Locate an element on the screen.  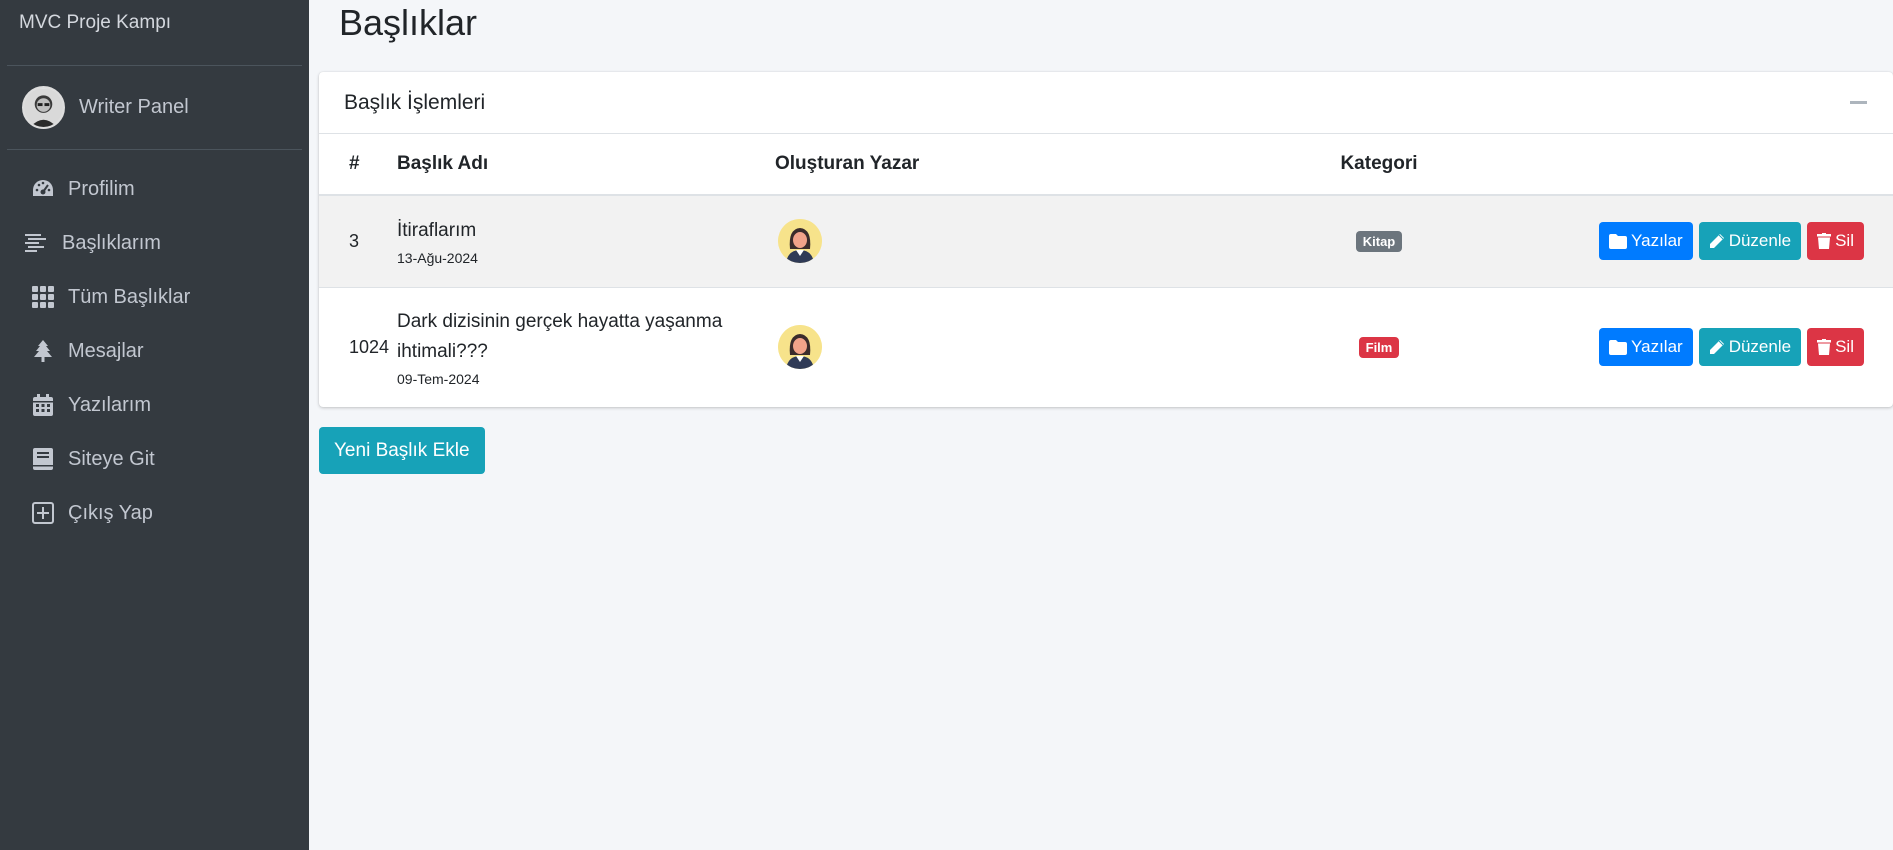
sidebar-item-label: Başlıklarım is located at coordinates (111, 242).